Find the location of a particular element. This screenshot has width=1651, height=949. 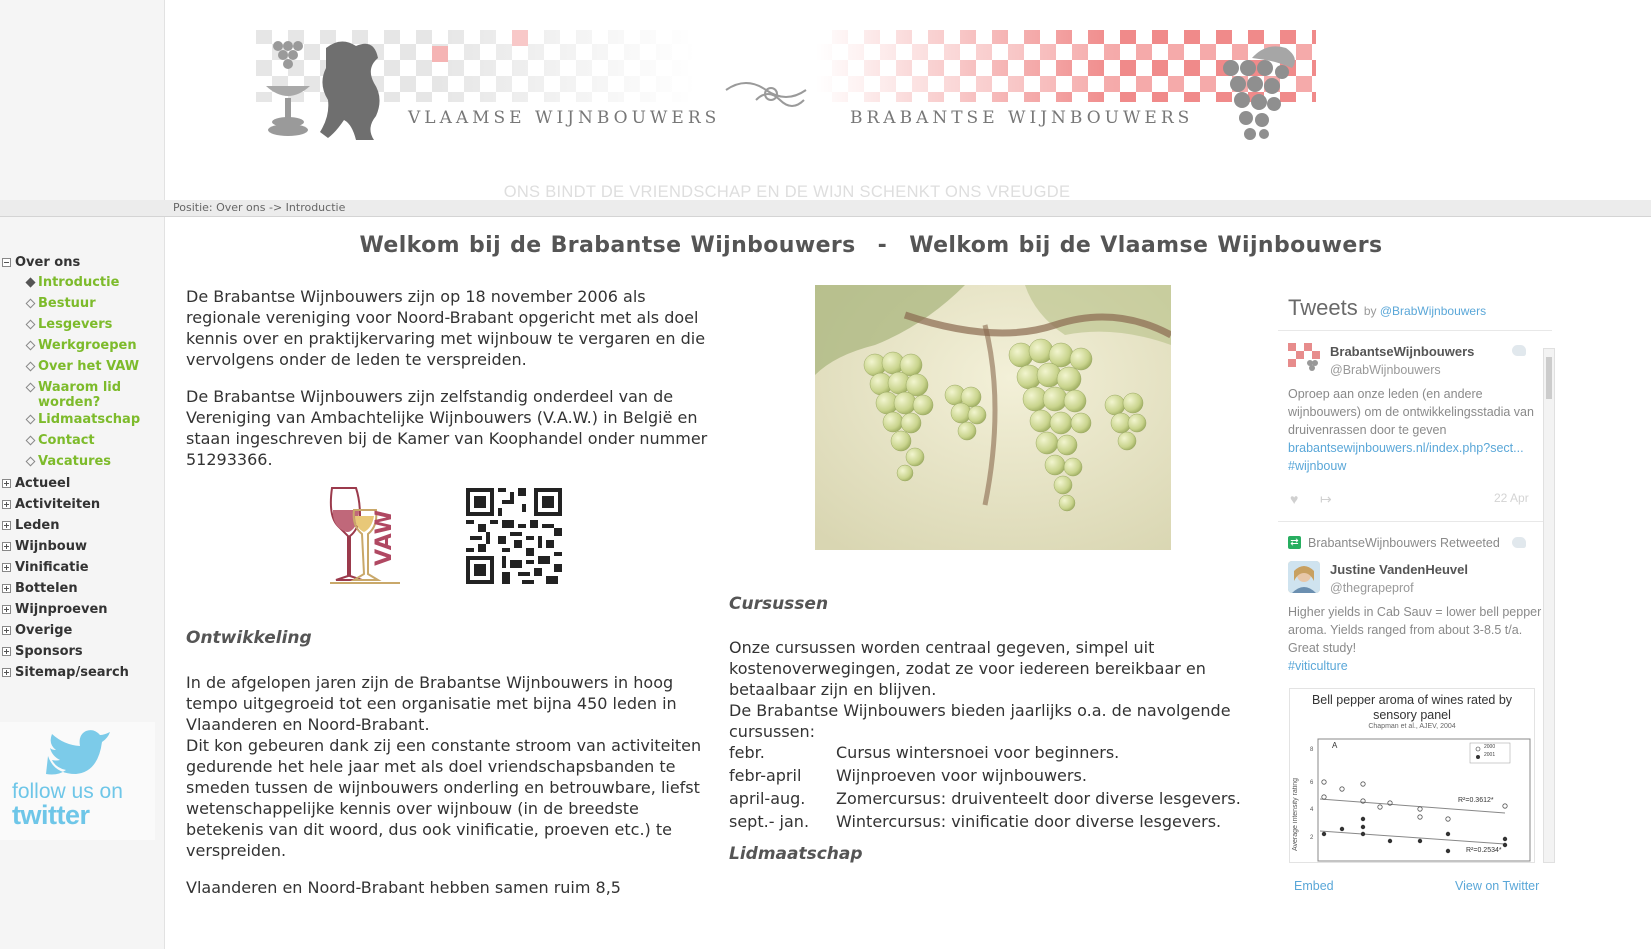

sidebar-section-wijnproeven: Wijnproeven is located at coordinates (82, 609).